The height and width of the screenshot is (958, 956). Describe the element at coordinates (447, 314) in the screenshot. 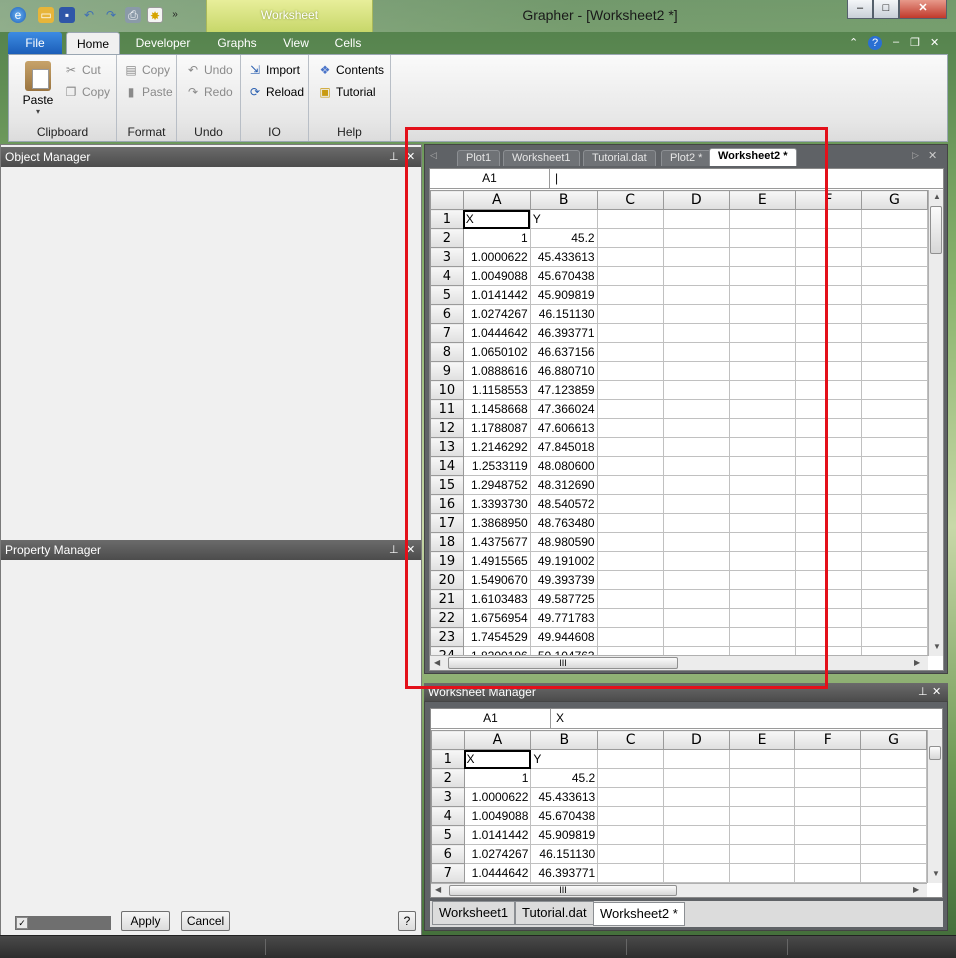

I see `row-header: 6` at that location.